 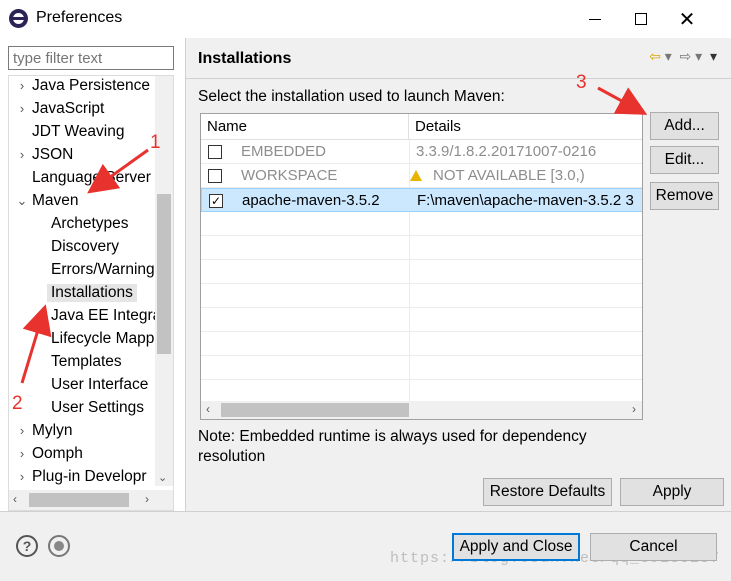 What do you see at coordinates (91, 85) in the screenshot?
I see `tree-item-label: Java Persistence` at bounding box center [91, 85].